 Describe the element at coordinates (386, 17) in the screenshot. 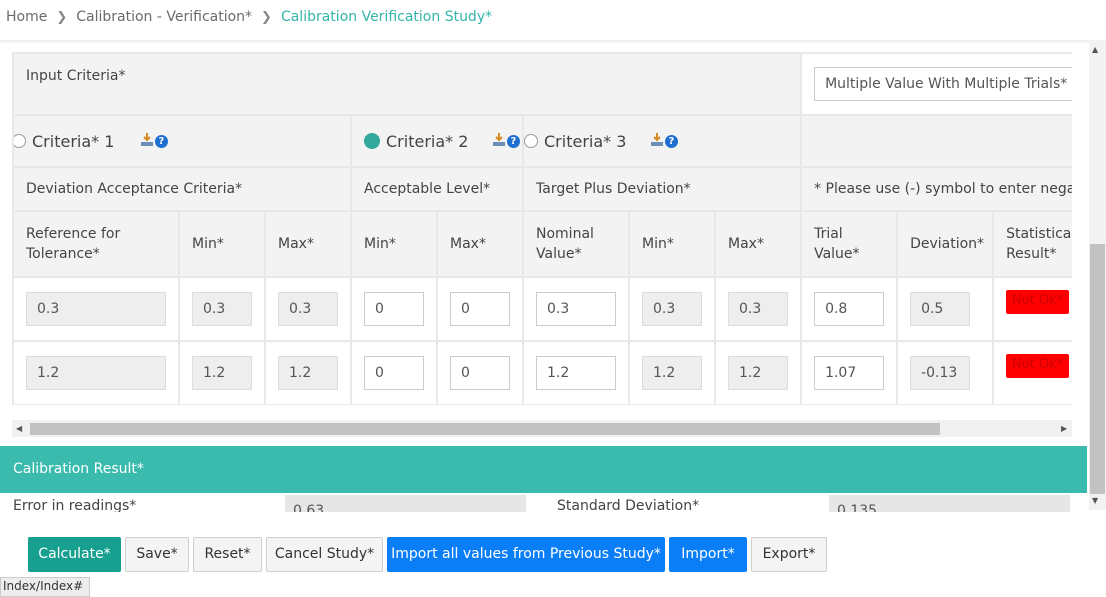

I see `breadcrumb-current: Calibration Verification Study*` at that location.